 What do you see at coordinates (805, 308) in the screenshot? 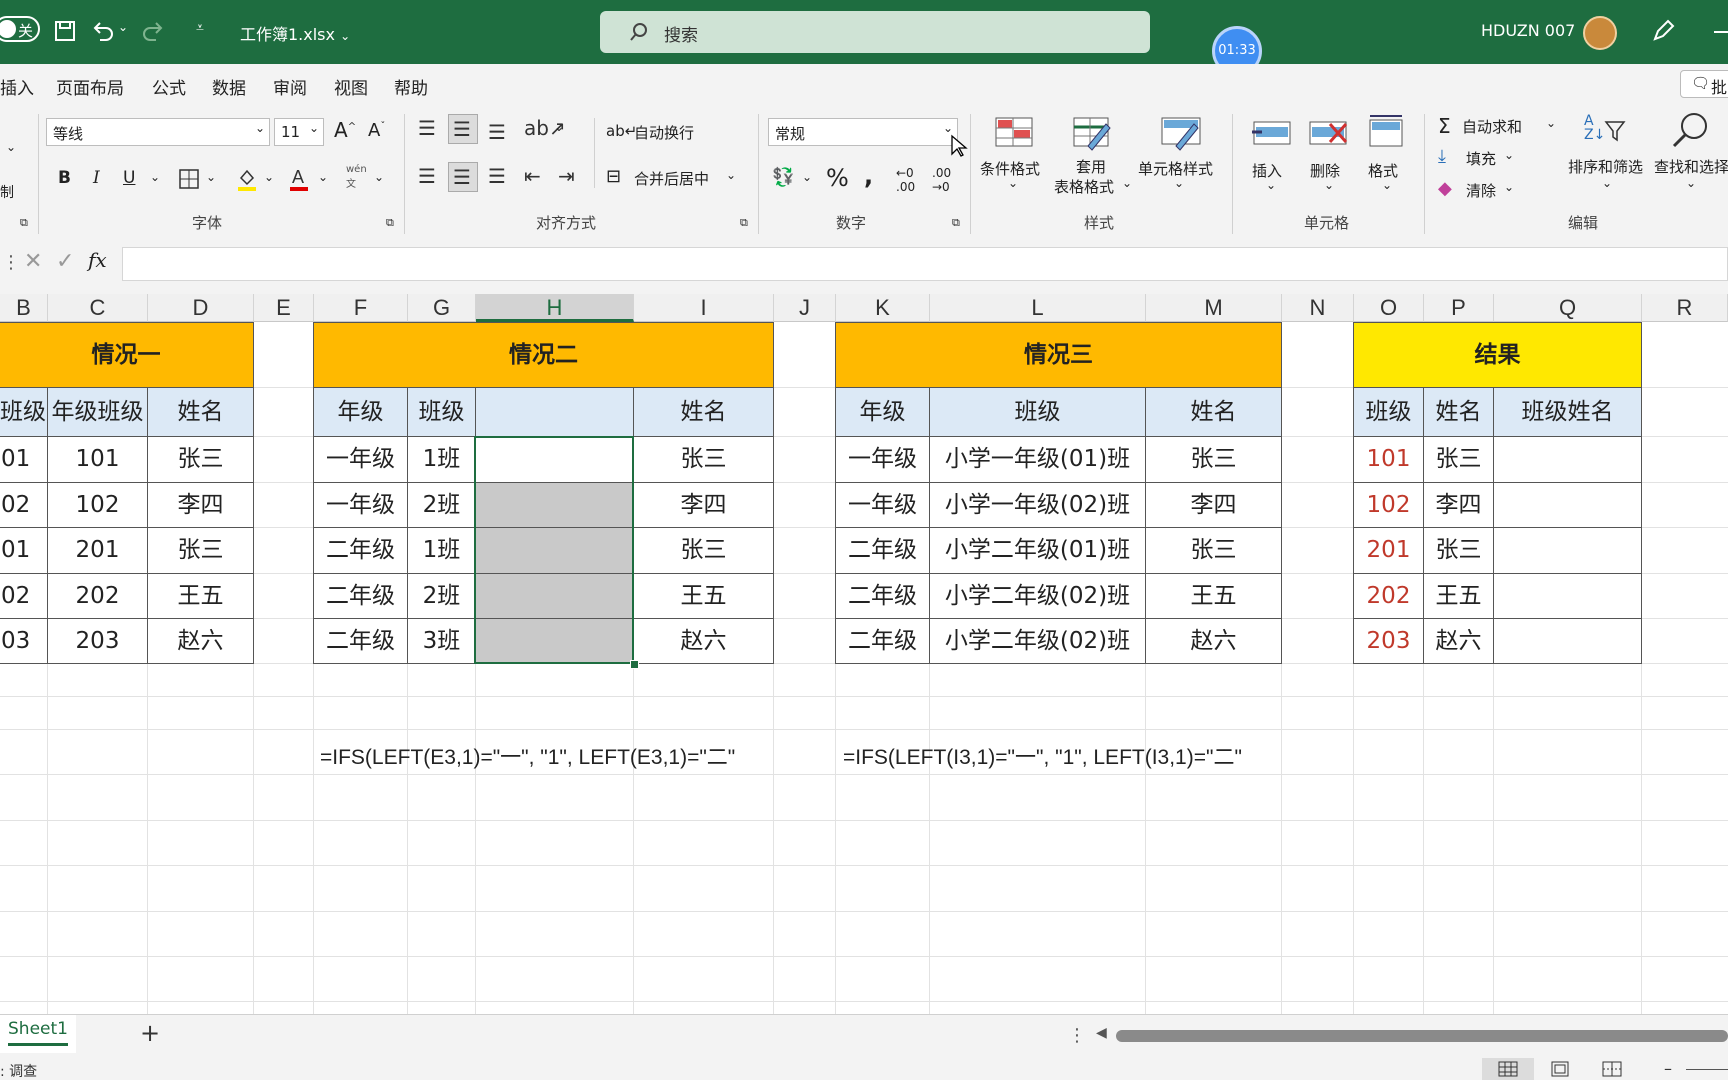
I see `column-header-j: J` at bounding box center [805, 308].